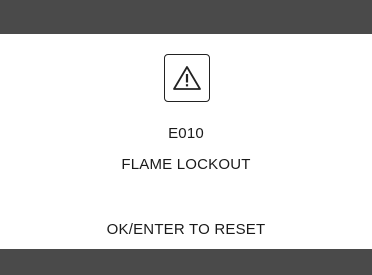 This screenshot has width=372, height=275. Describe the element at coordinates (186, 229) in the screenshot. I see `reset-instruction: OK/ENTER TO RESET` at that location.